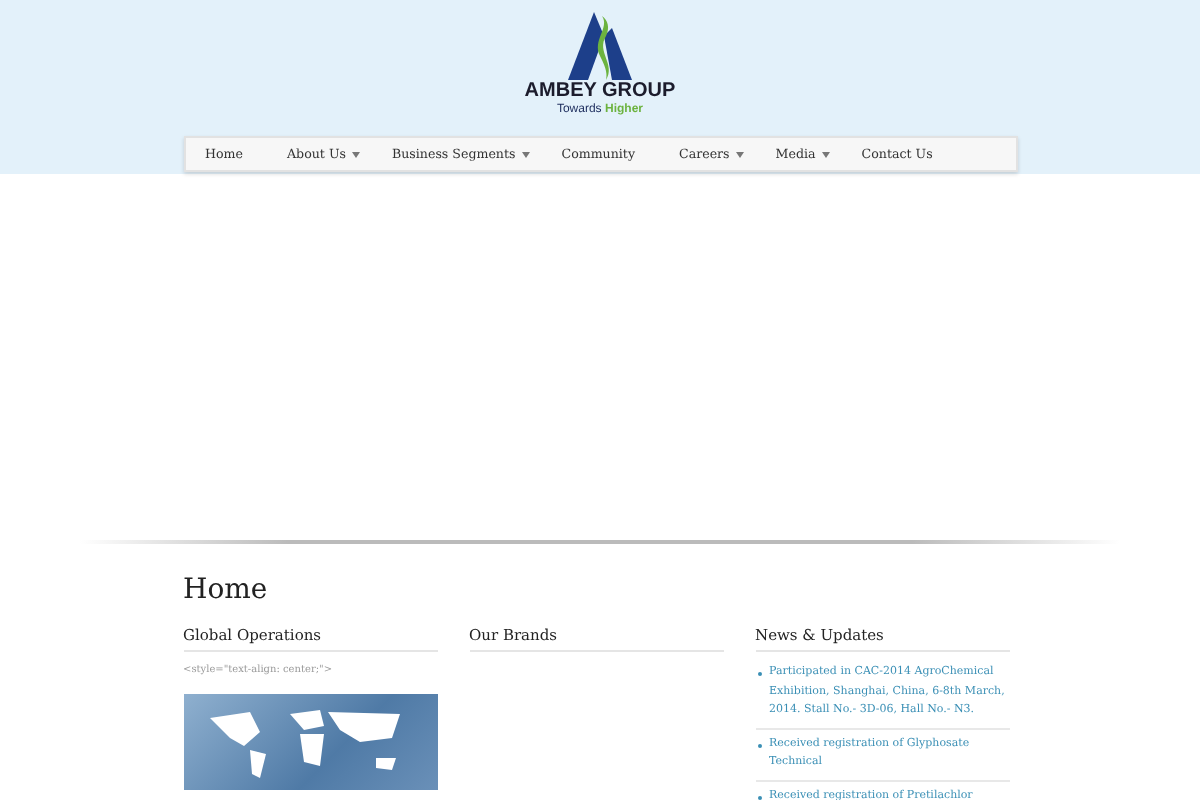 Image resolution: width=1200 pixels, height=800 pixels. What do you see at coordinates (599, 46) in the screenshot?
I see `logo-icon` at bounding box center [599, 46].